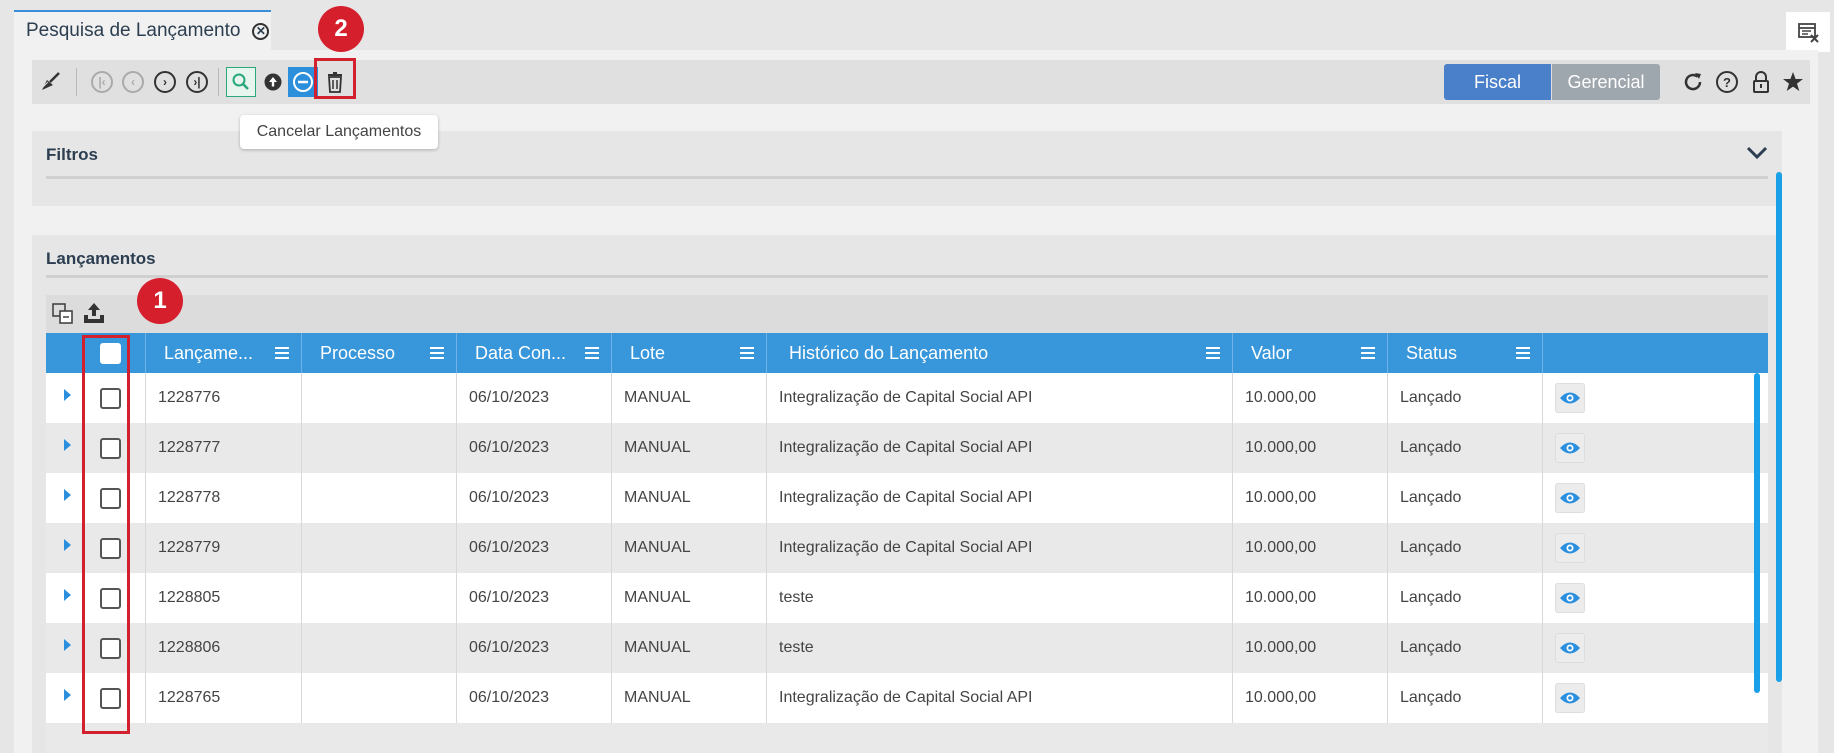 The width and height of the screenshot is (1834, 753). Describe the element at coordinates (61, 353) in the screenshot. I see `header-expand-col` at that location.